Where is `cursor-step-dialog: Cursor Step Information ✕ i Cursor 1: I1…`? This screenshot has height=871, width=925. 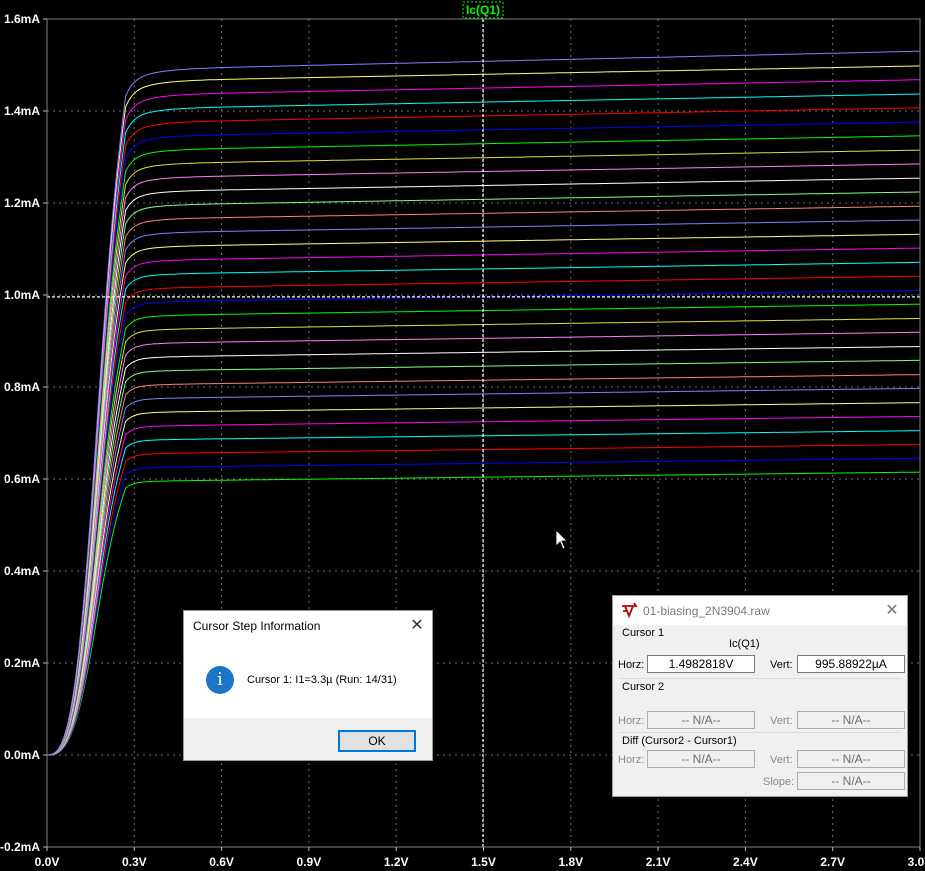 cursor-step-dialog: Cursor Step Information ✕ i Cursor 1: I1… is located at coordinates (308, 685).